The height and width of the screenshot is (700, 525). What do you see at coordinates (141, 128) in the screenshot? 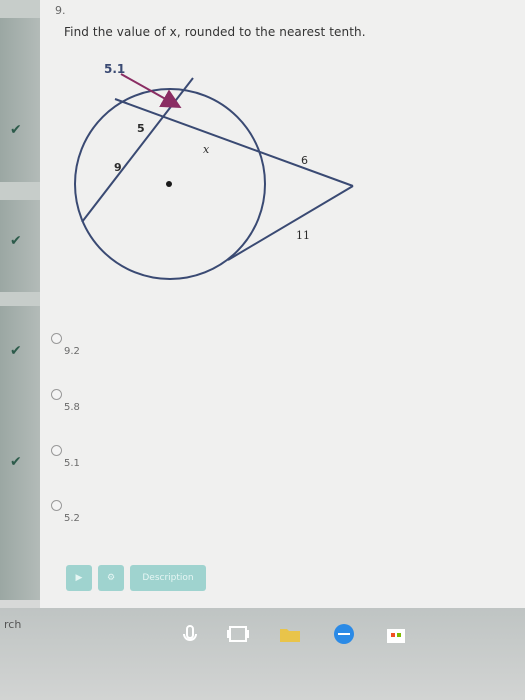
I see `label-seg-5: 5` at bounding box center [141, 128].